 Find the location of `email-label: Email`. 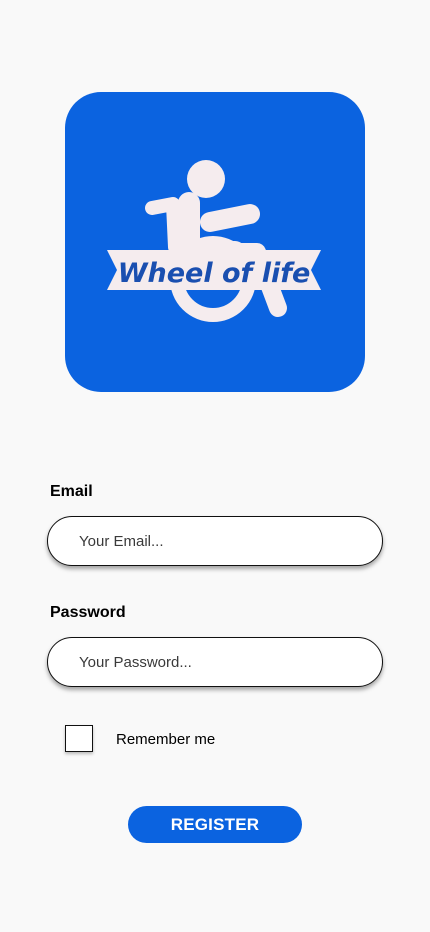

email-label: Email is located at coordinates (71, 491).